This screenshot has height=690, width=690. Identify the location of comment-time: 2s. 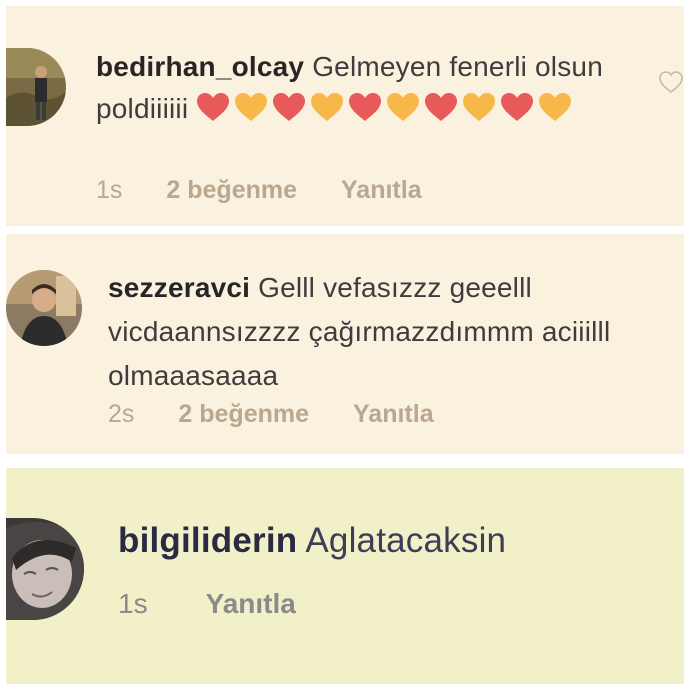
(121, 414).